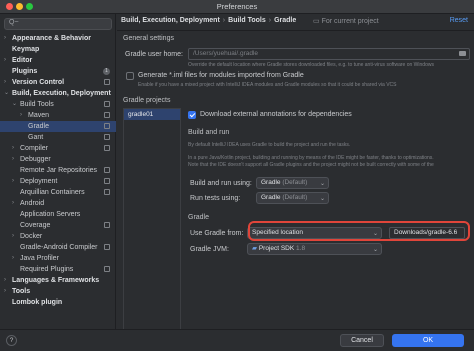  What do you see at coordinates (58, 137) in the screenshot?
I see `sidebar-item-gant: Gant` at bounding box center [58, 137].